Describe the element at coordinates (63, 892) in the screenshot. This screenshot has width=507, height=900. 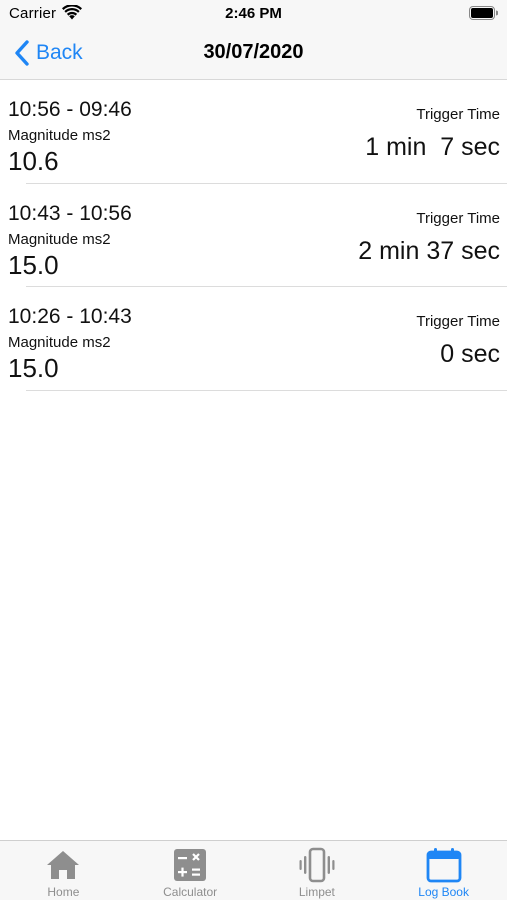
I see `tab-home-label: Home` at that location.